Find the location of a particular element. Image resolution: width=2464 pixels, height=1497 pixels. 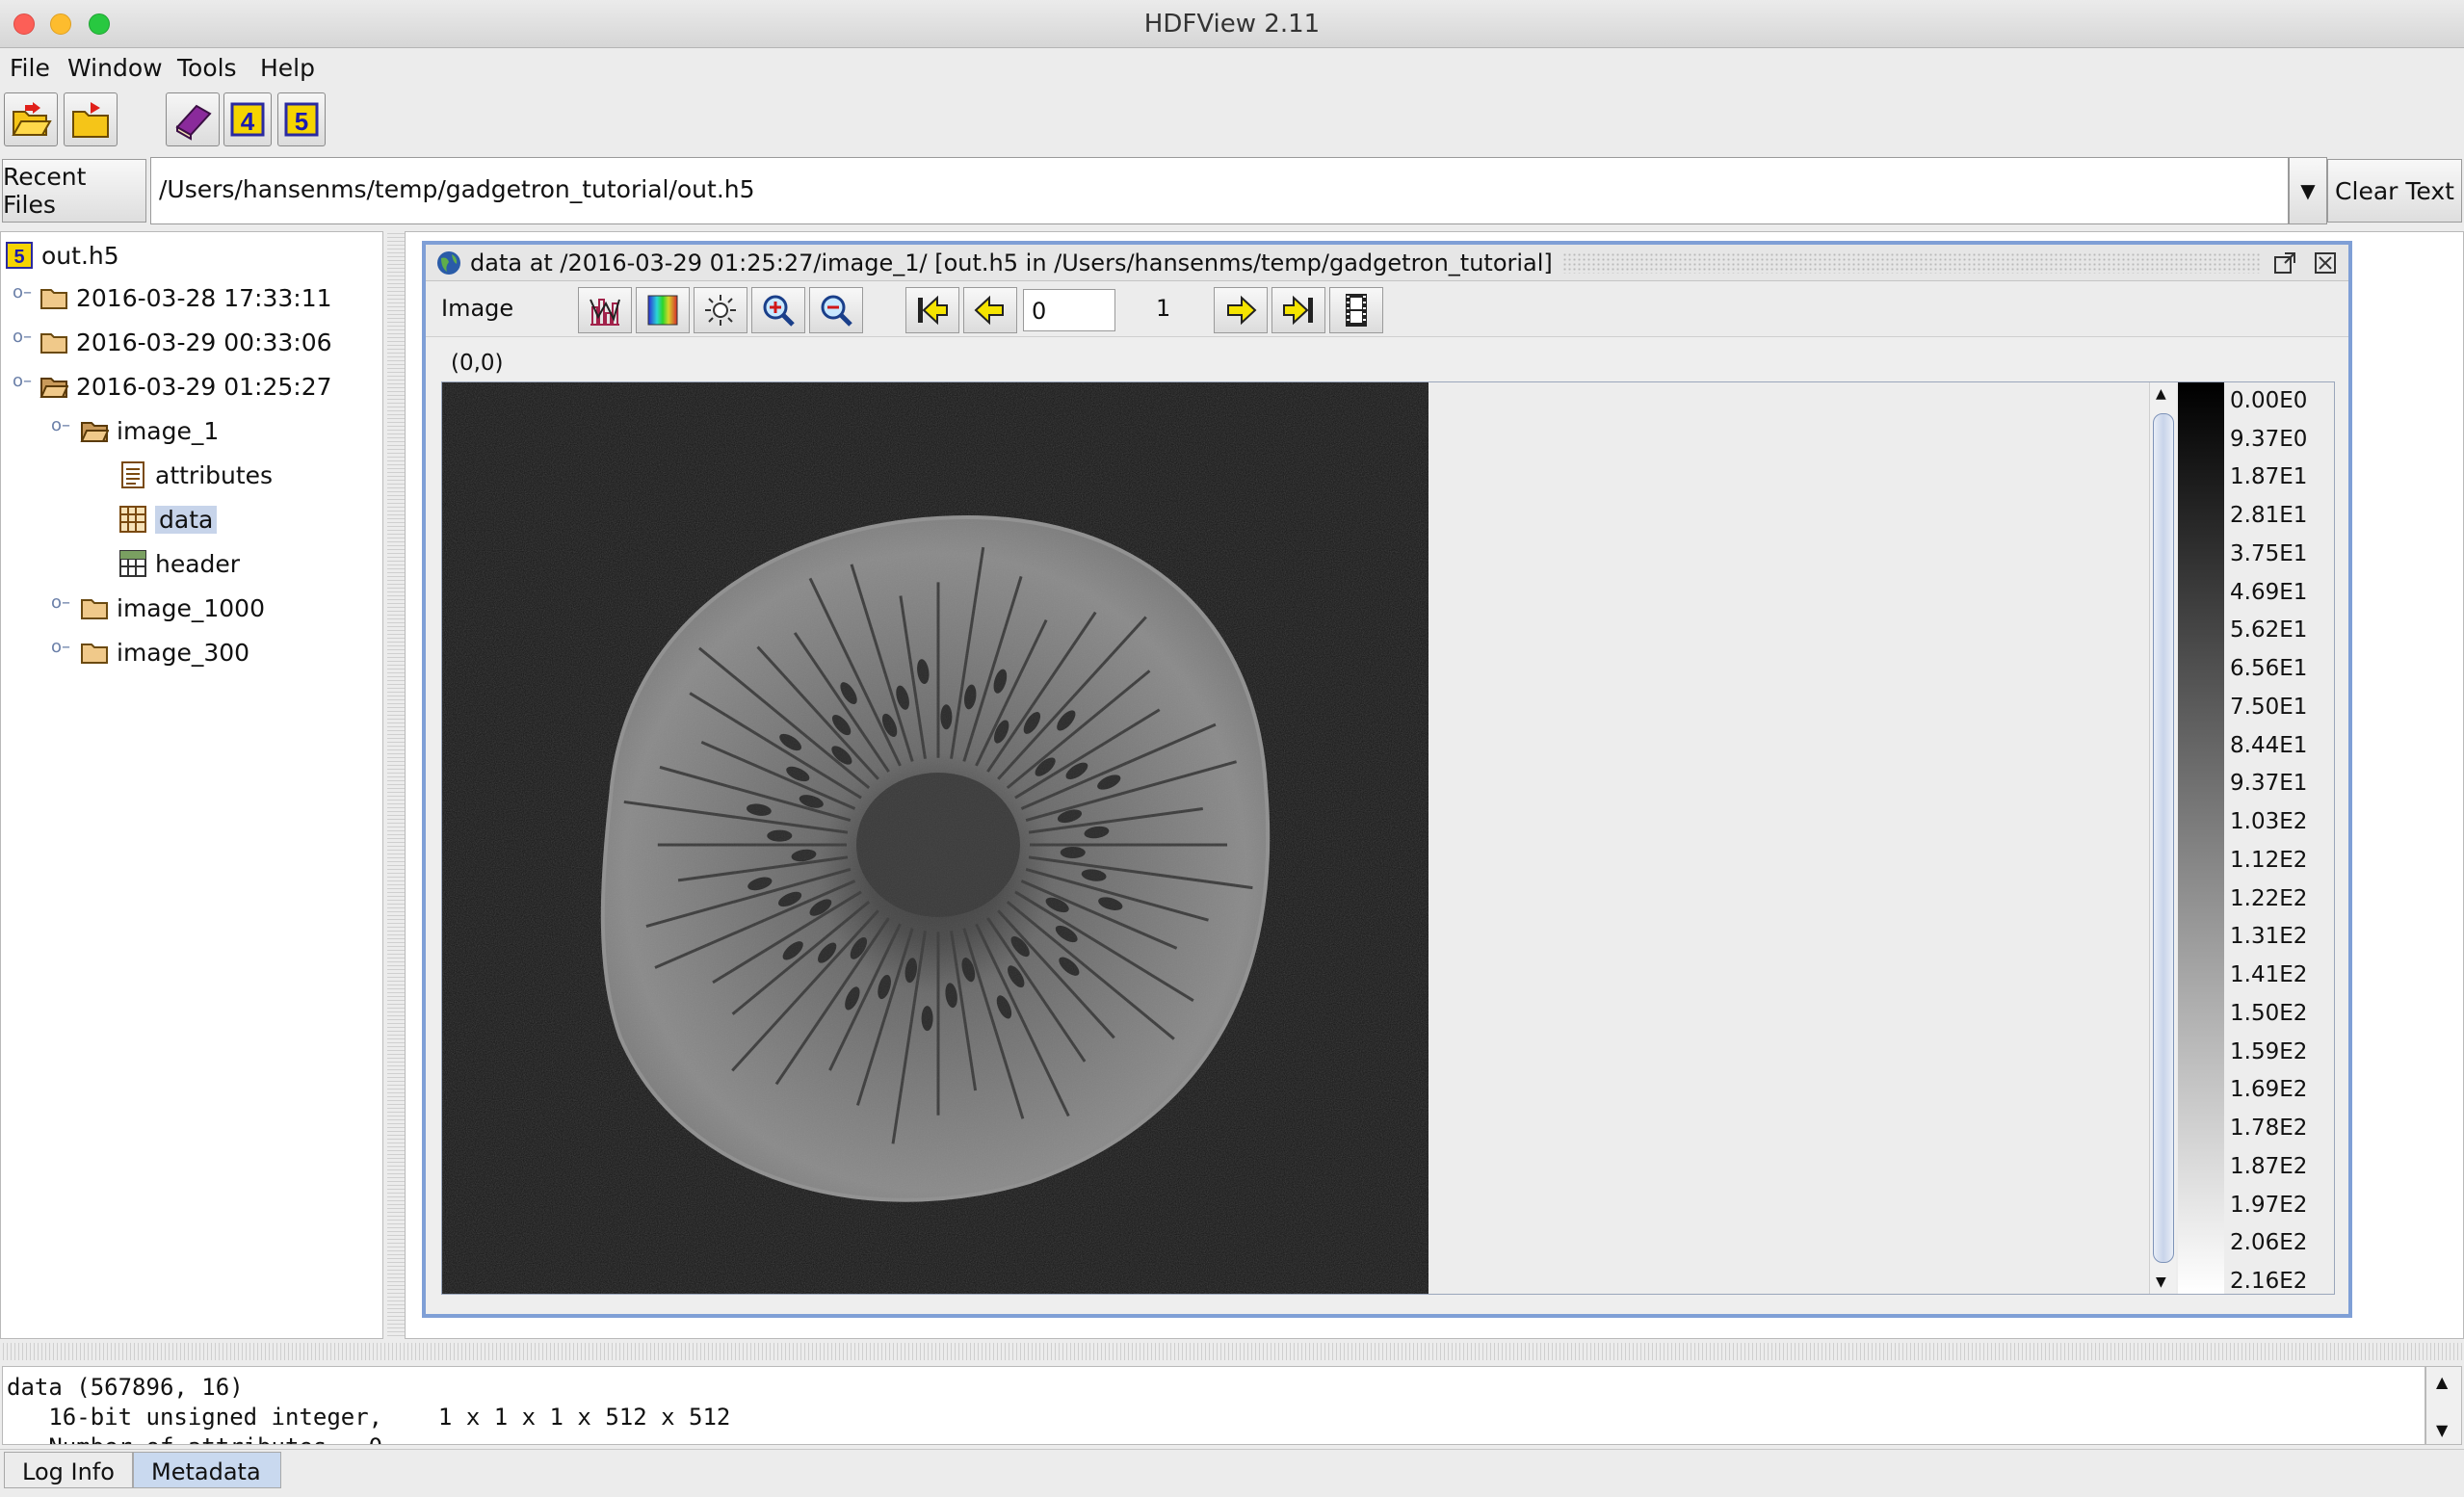

previous-frame-icon is located at coordinates (989, 310).